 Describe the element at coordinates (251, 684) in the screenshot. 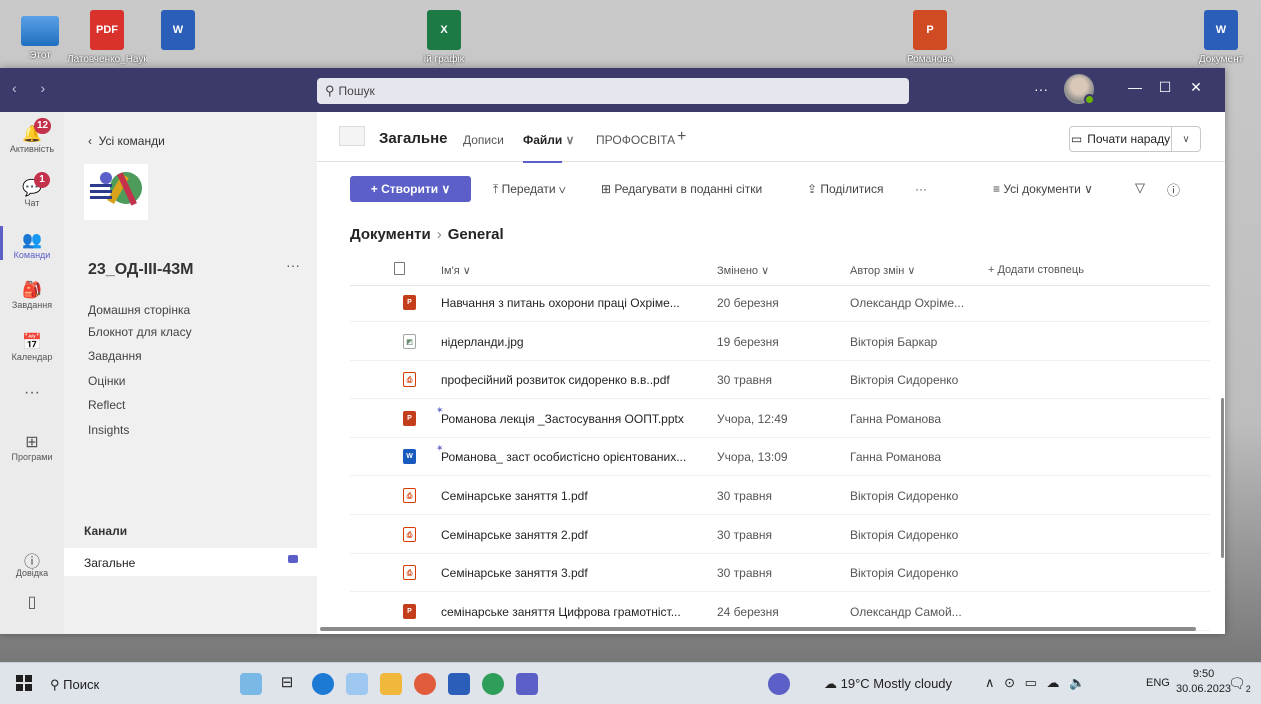

I see `taskbar-widget-icon` at that location.